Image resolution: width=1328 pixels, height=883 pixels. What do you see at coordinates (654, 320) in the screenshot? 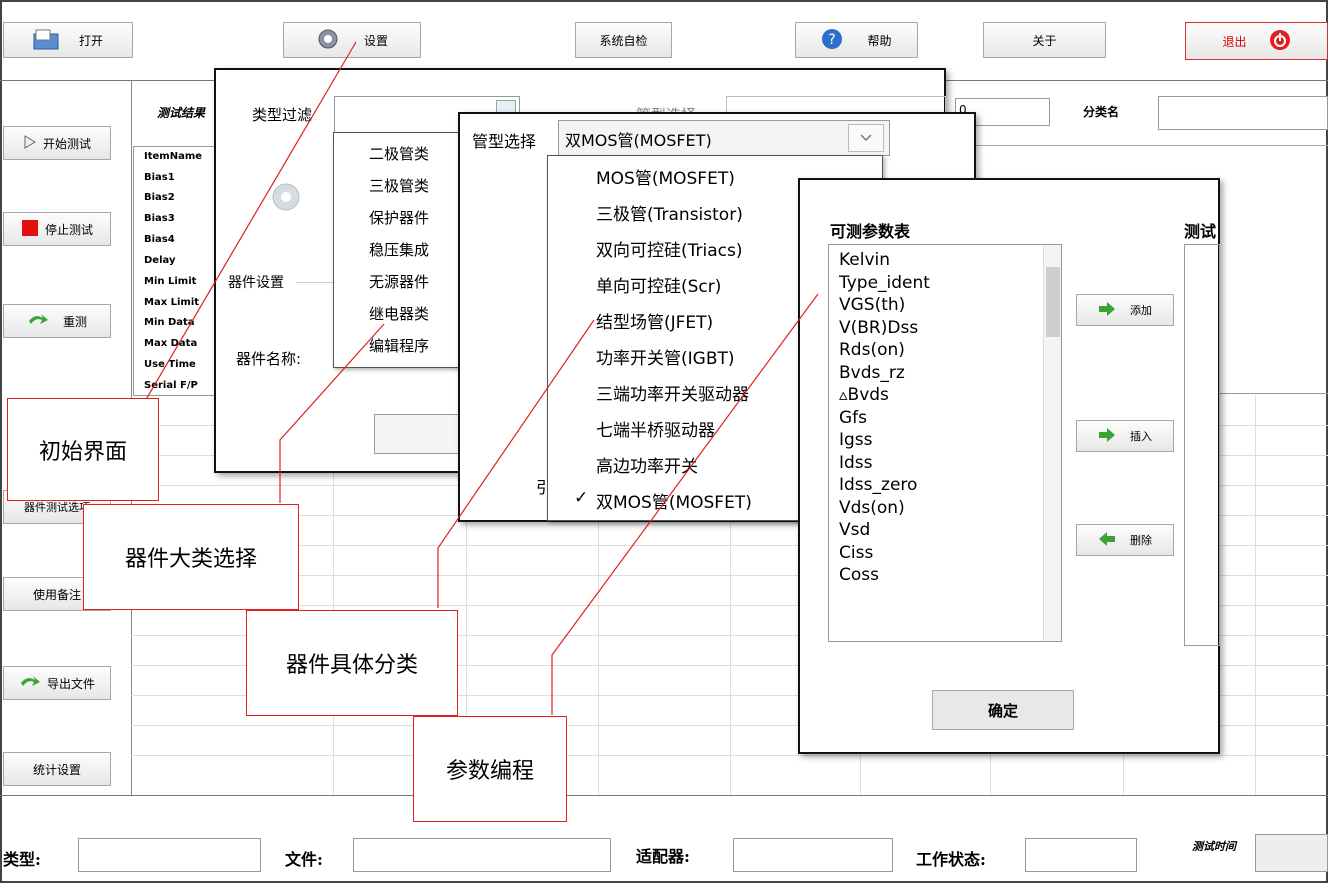
I see `menu-item-jfet: 结型场管(JFET)` at bounding box center [654, 320].